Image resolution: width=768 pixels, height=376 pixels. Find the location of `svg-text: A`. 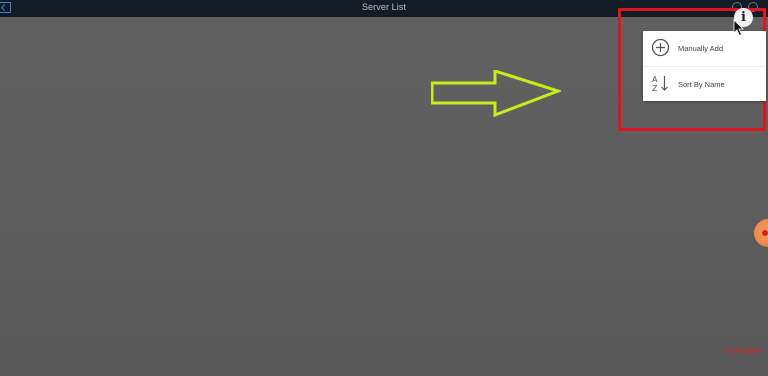

svg-text: A is located at coordinates (655, 79).